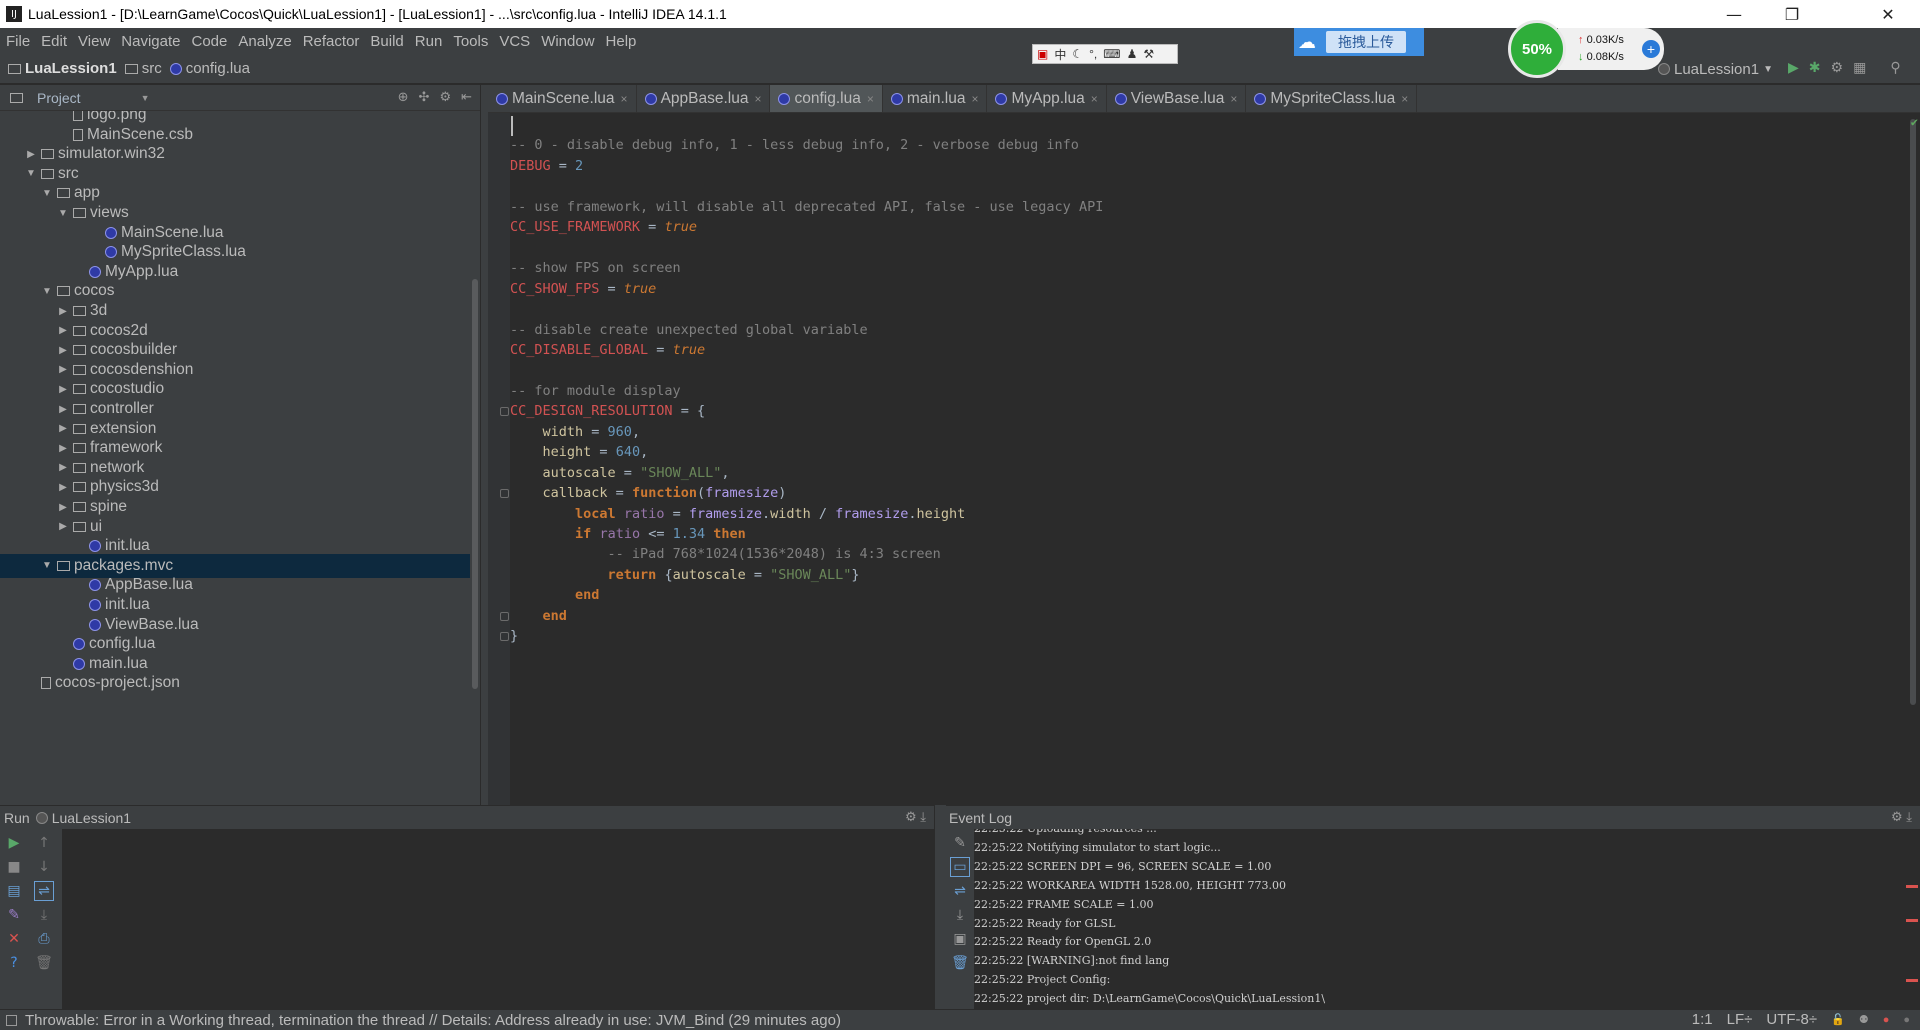  I want to click on menu-build: Build, so click(386, 41).